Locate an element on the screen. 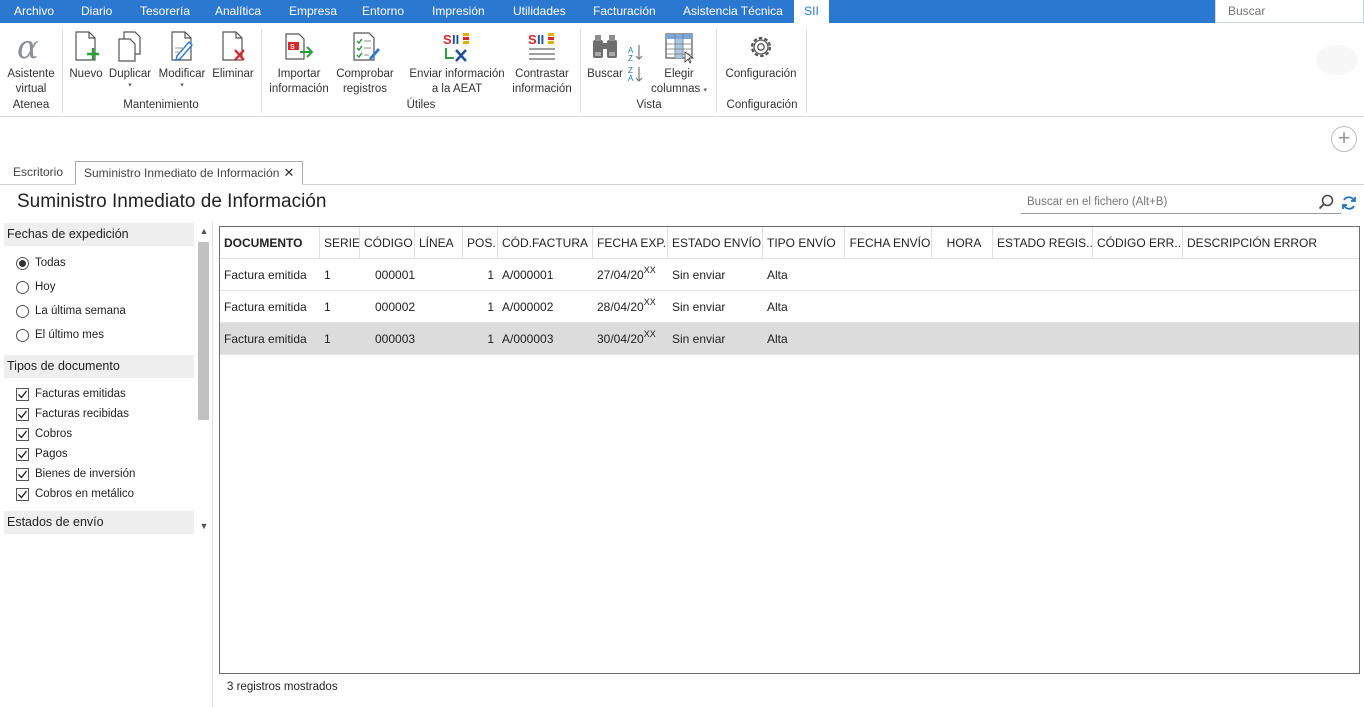  comprobar-label-2: registros is located at coordinates (365, 89).